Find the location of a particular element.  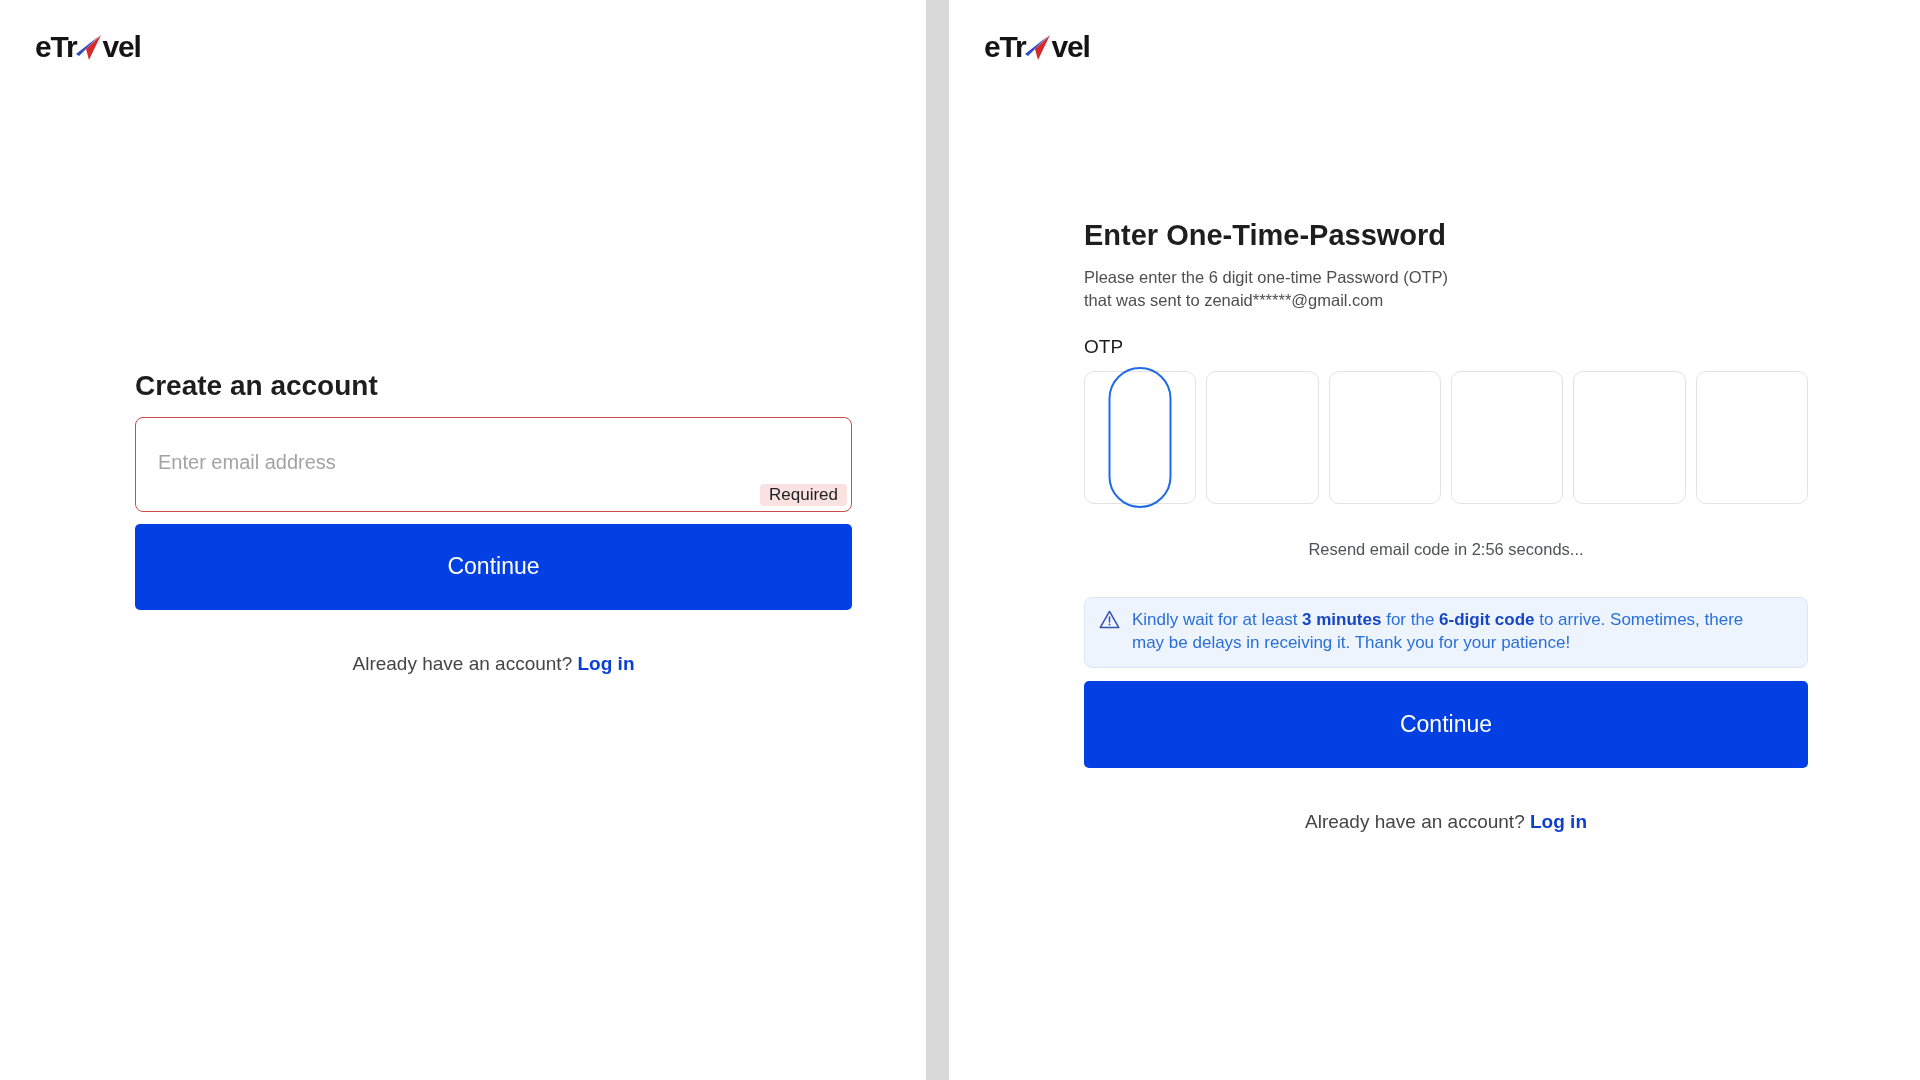

otp-label: OTP is located at coordinates (1104, 346).